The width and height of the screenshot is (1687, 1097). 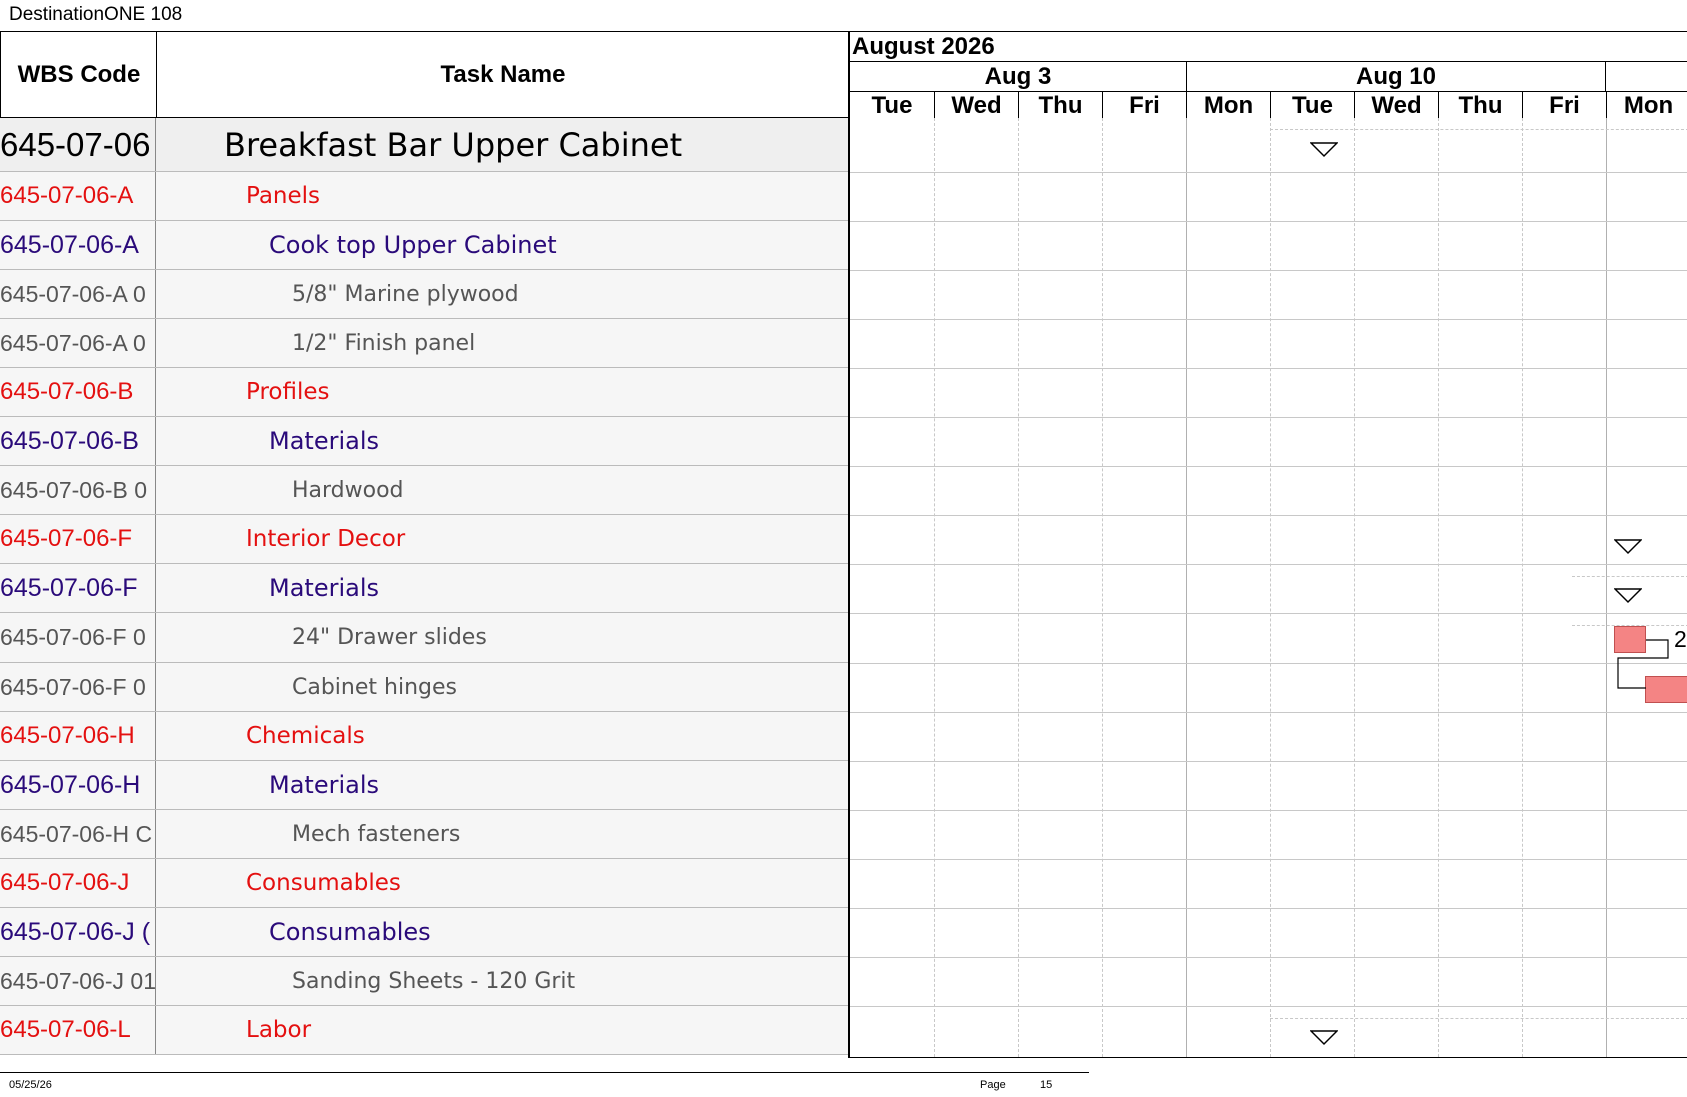 What do you see at coordinates (453, 144) in the screenshot?
I see `task-name-cell: Breakfast Bar Upper Cabinet` at bounding box center [453, 144].